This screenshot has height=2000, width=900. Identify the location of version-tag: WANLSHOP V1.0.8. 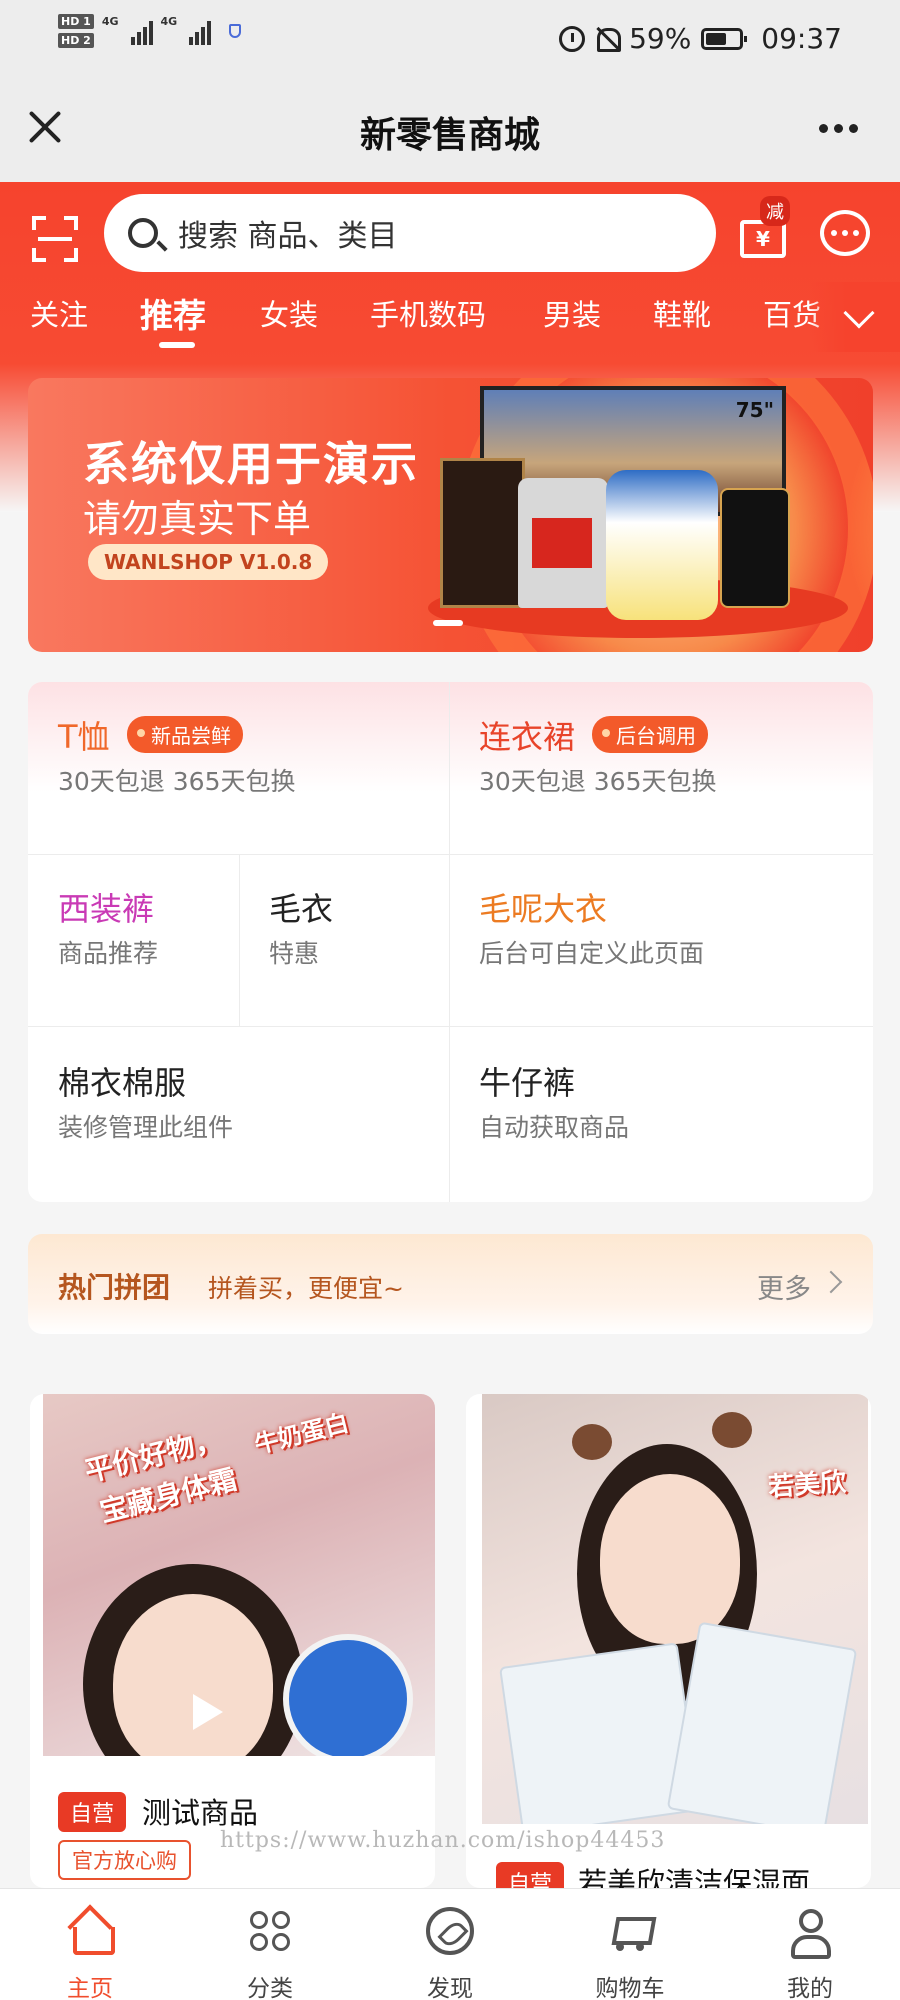
(208, 562).